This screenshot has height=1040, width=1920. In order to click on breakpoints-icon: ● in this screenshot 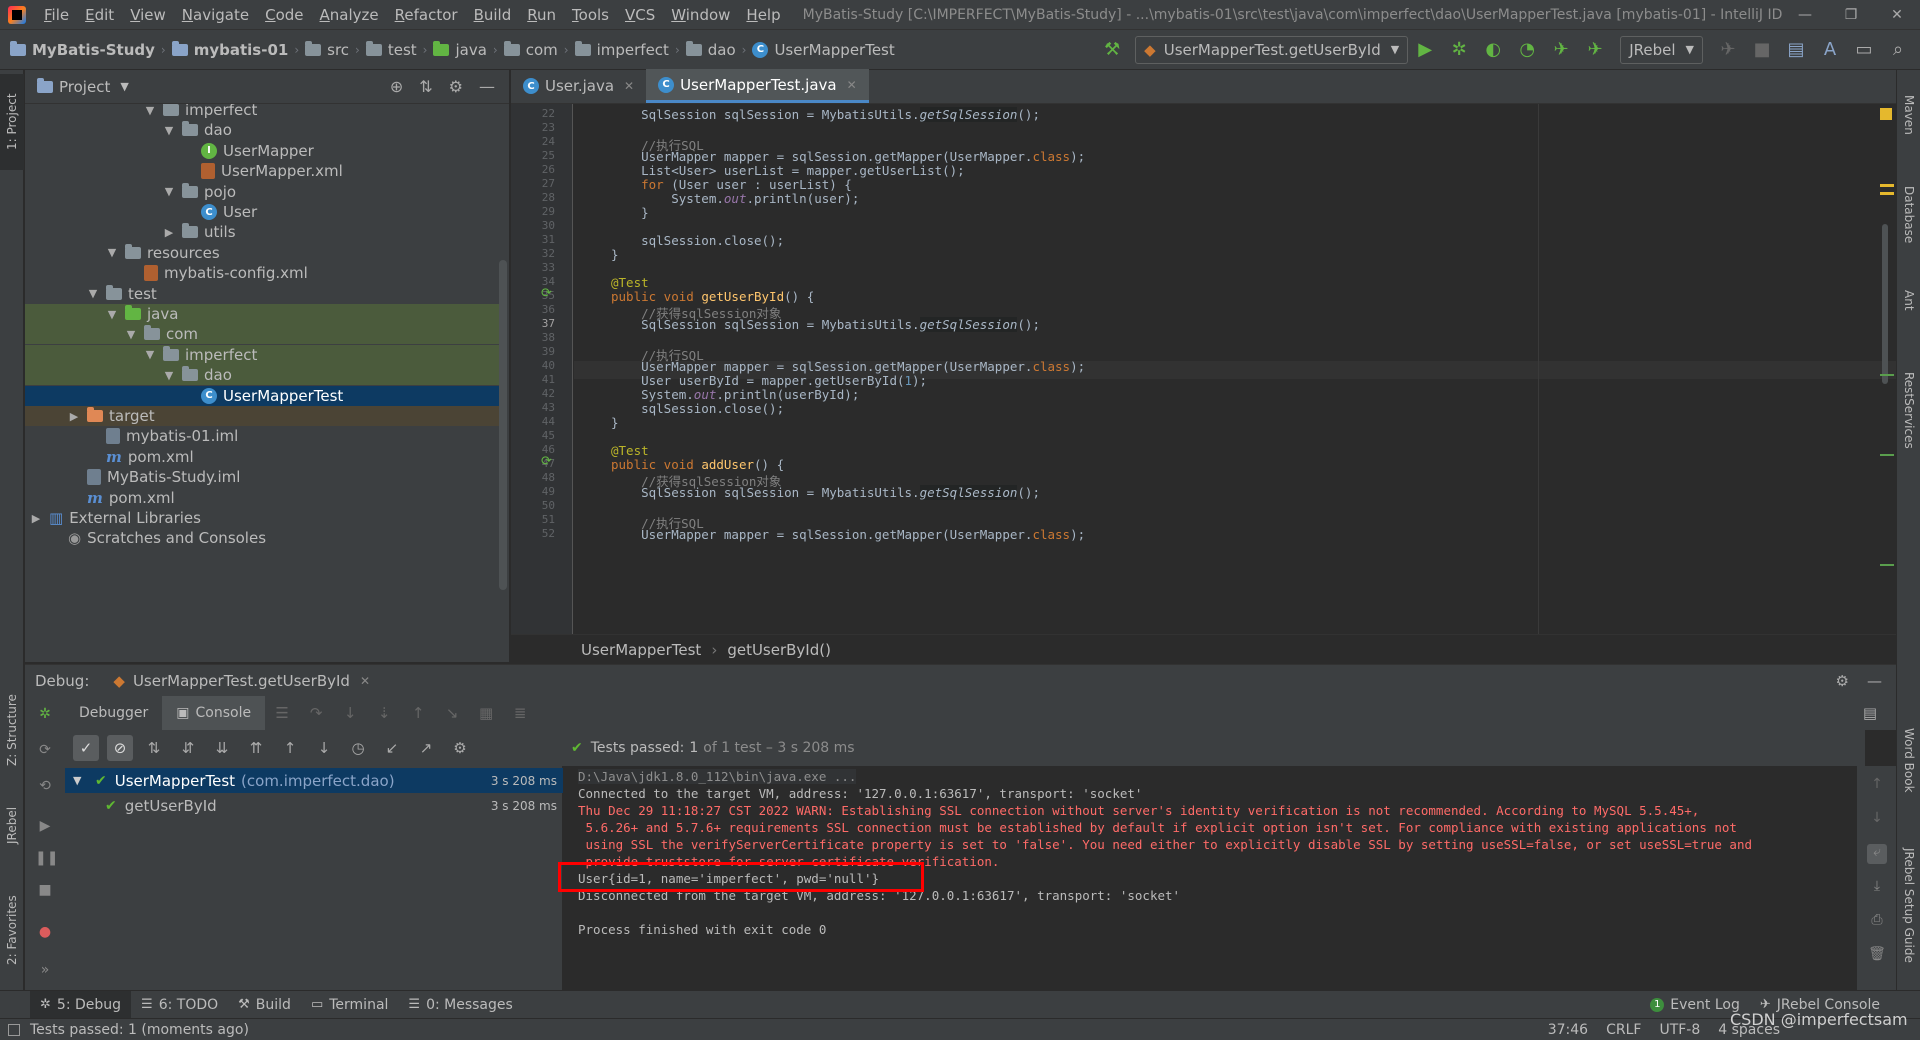, I will do `click(45, 934)`.